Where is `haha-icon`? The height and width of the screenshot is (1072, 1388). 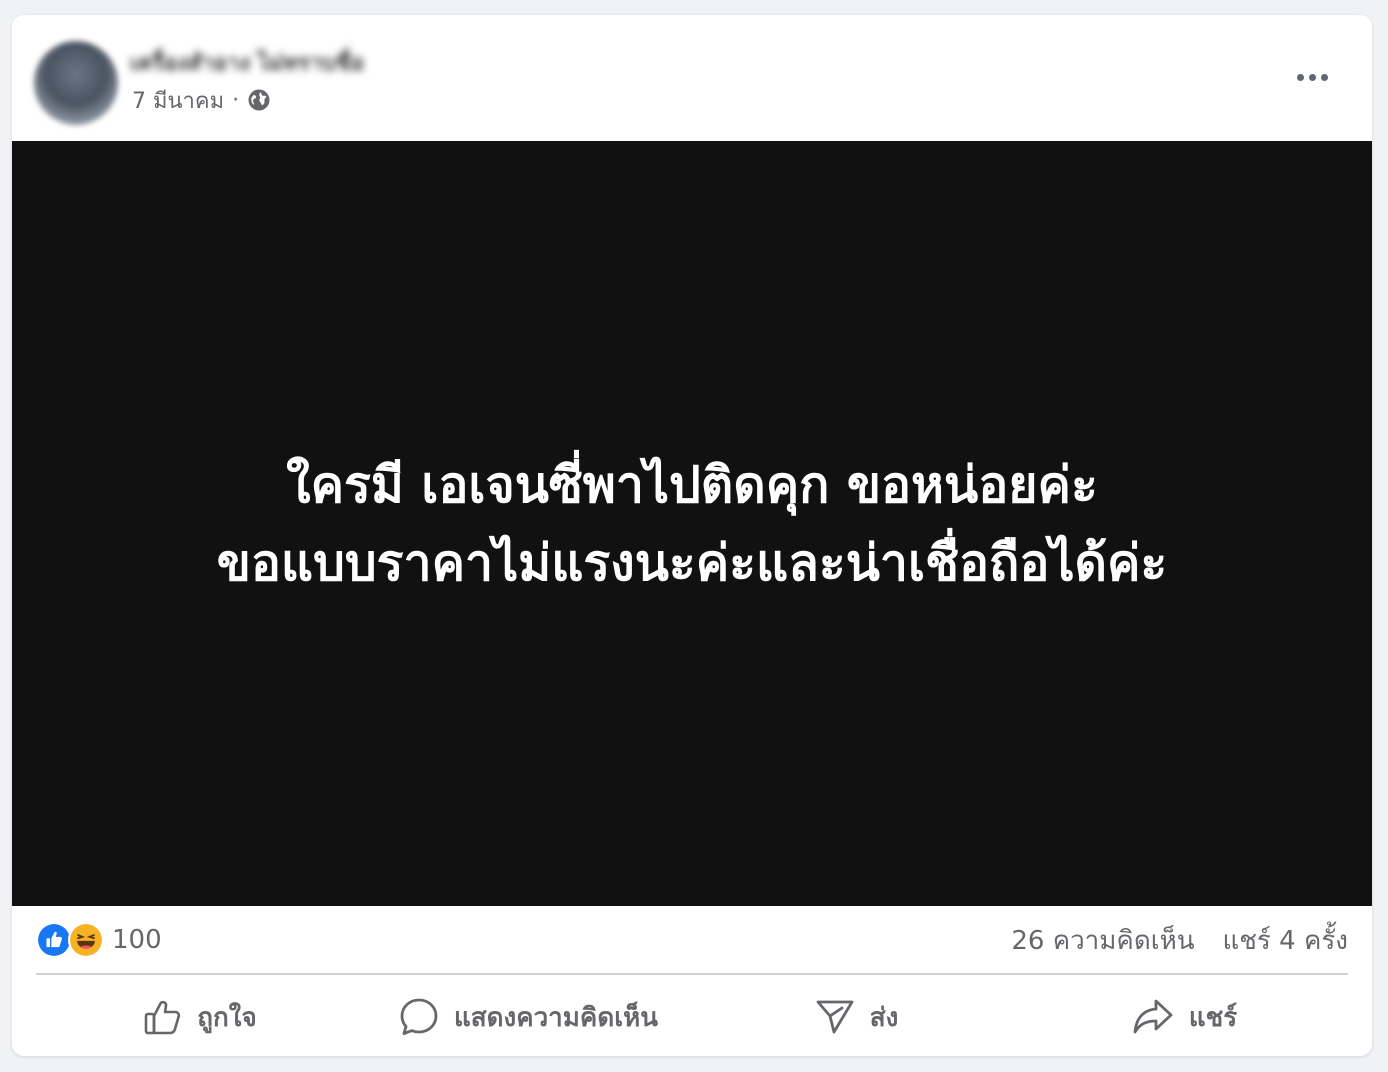 haha-icon is located at coordinates (86, 940).